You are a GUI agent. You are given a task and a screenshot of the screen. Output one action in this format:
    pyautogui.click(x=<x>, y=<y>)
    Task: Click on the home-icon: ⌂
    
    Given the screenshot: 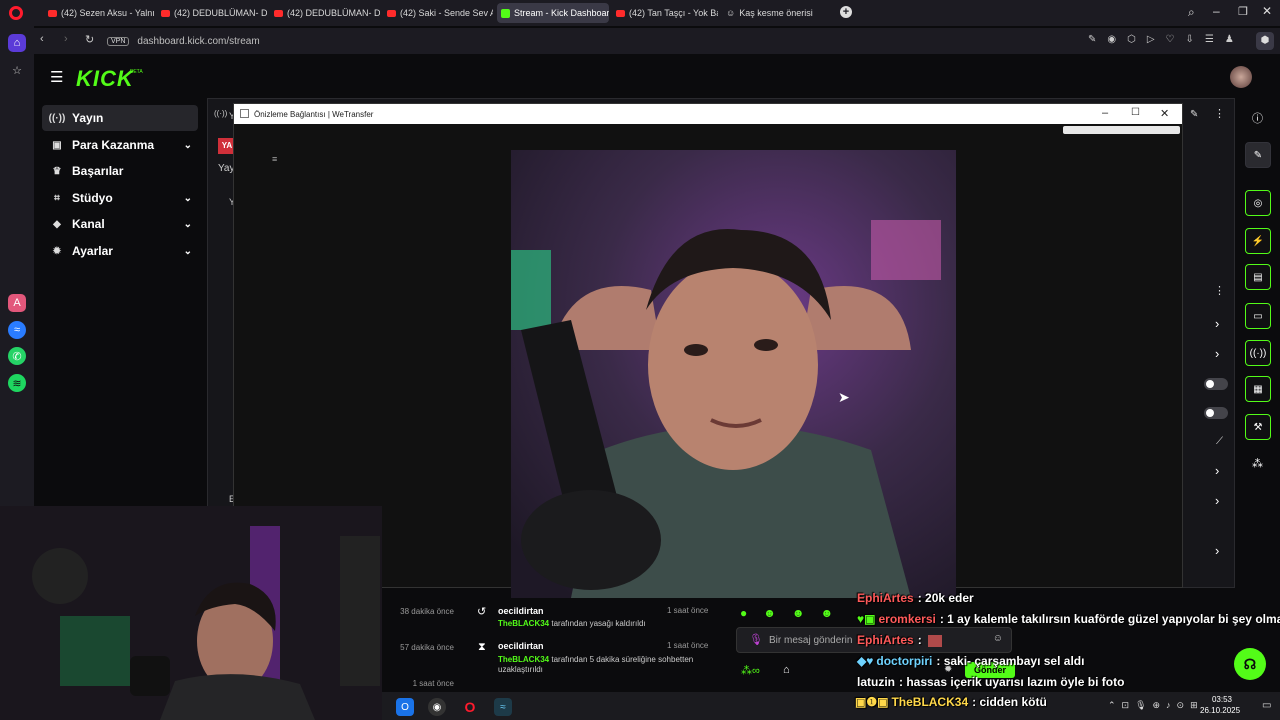 What is the action you would take?
    pyautogui.click(x=17, y=43)
    